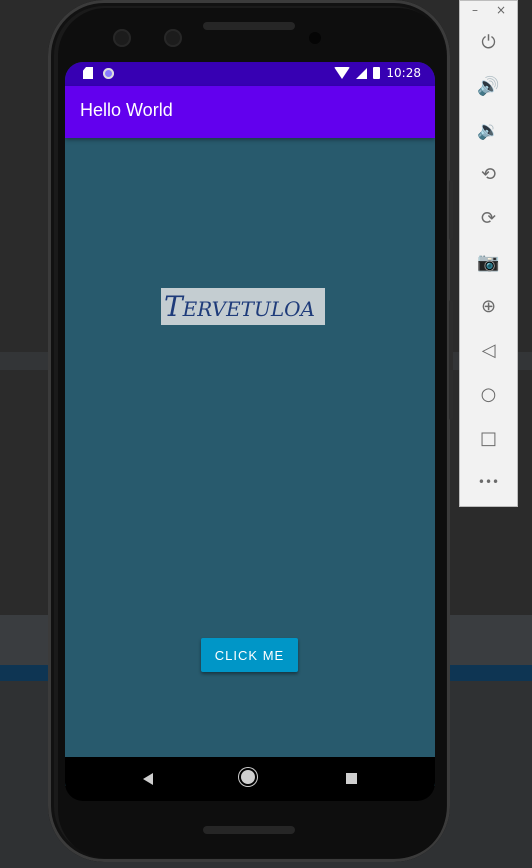 The width and height of the screenshot is (532, 868). What do you see at coordinates (249, 655) in the screenshot?
I see `click-me-button: CLICK ME` at bounding box center [249, 655].